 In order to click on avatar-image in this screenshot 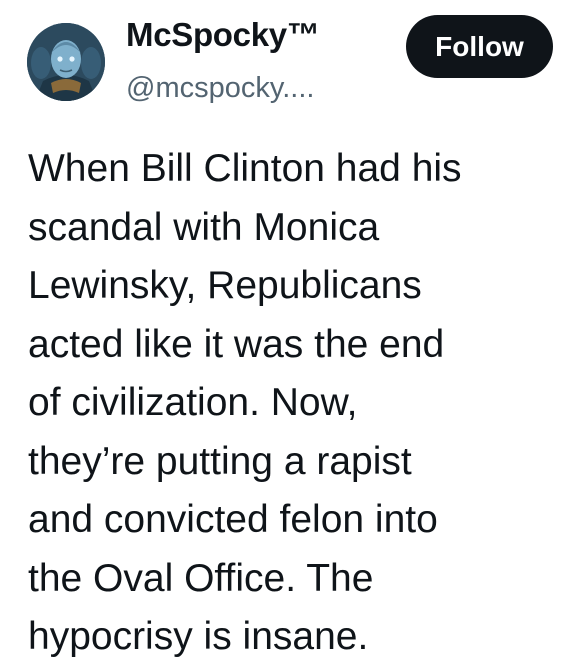, I will do `click(66, 62)`.